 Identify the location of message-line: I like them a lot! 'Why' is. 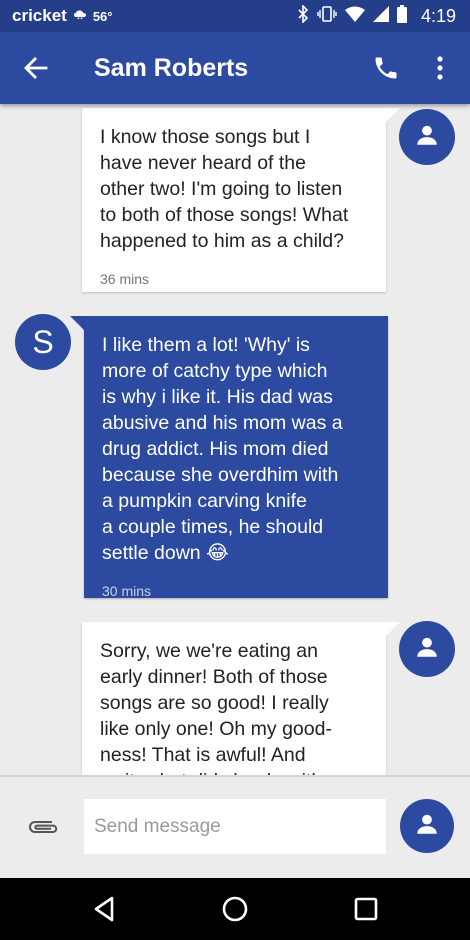
(206, 345).